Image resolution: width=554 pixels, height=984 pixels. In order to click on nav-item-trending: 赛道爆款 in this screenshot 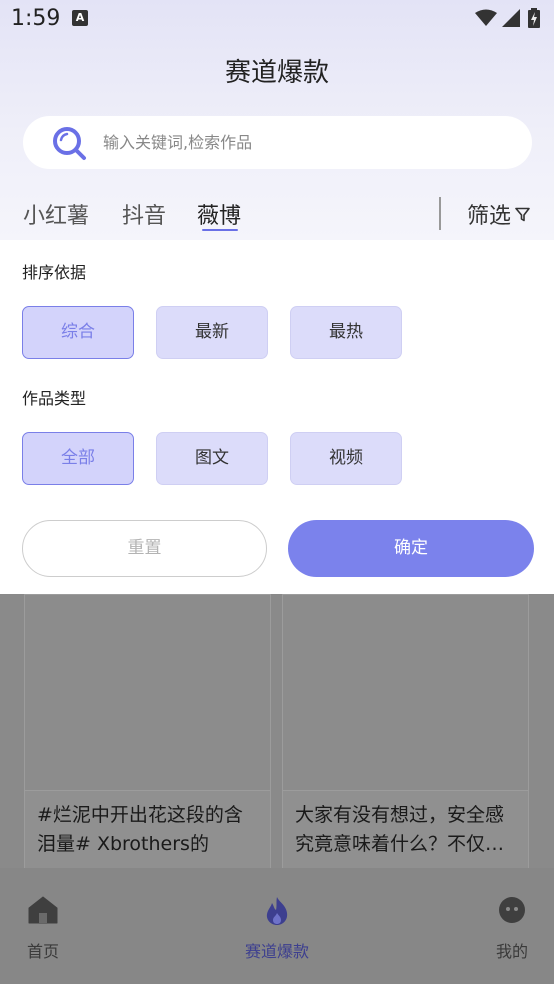, I will do `click(277, 926)`.